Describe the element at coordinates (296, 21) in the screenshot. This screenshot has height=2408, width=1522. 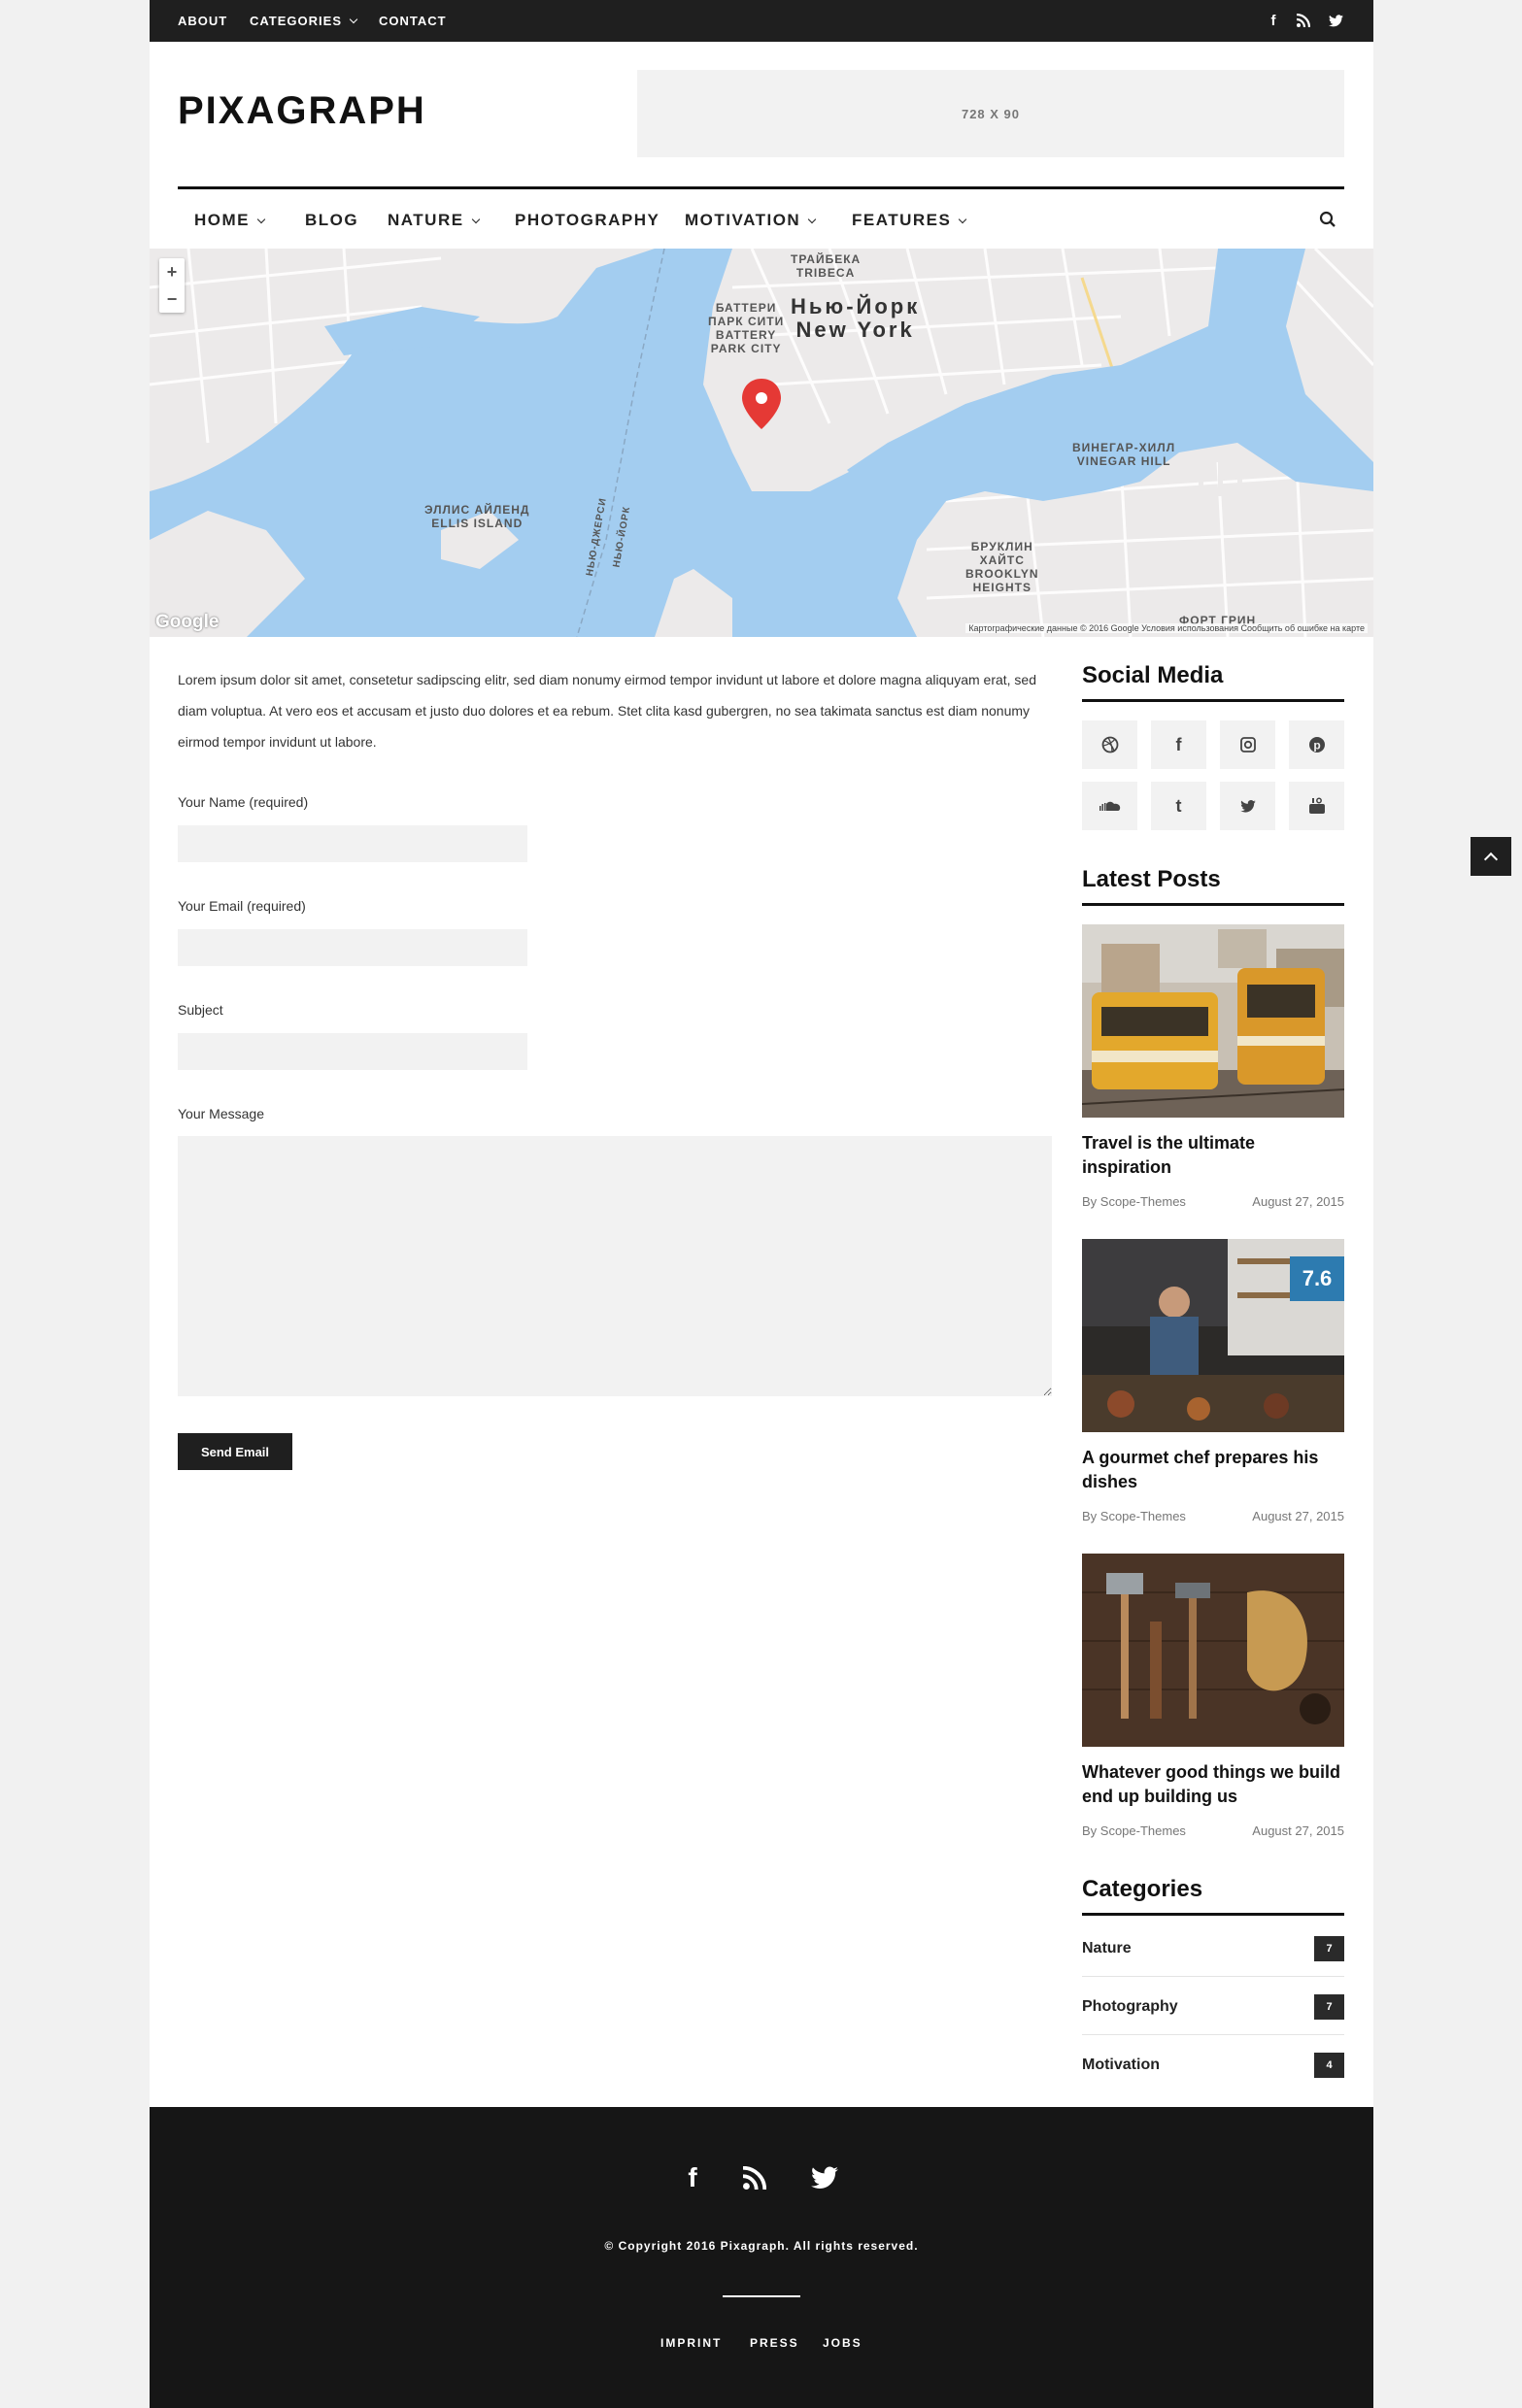
I see `topbar-link-label: CATEGORIES` at that location.